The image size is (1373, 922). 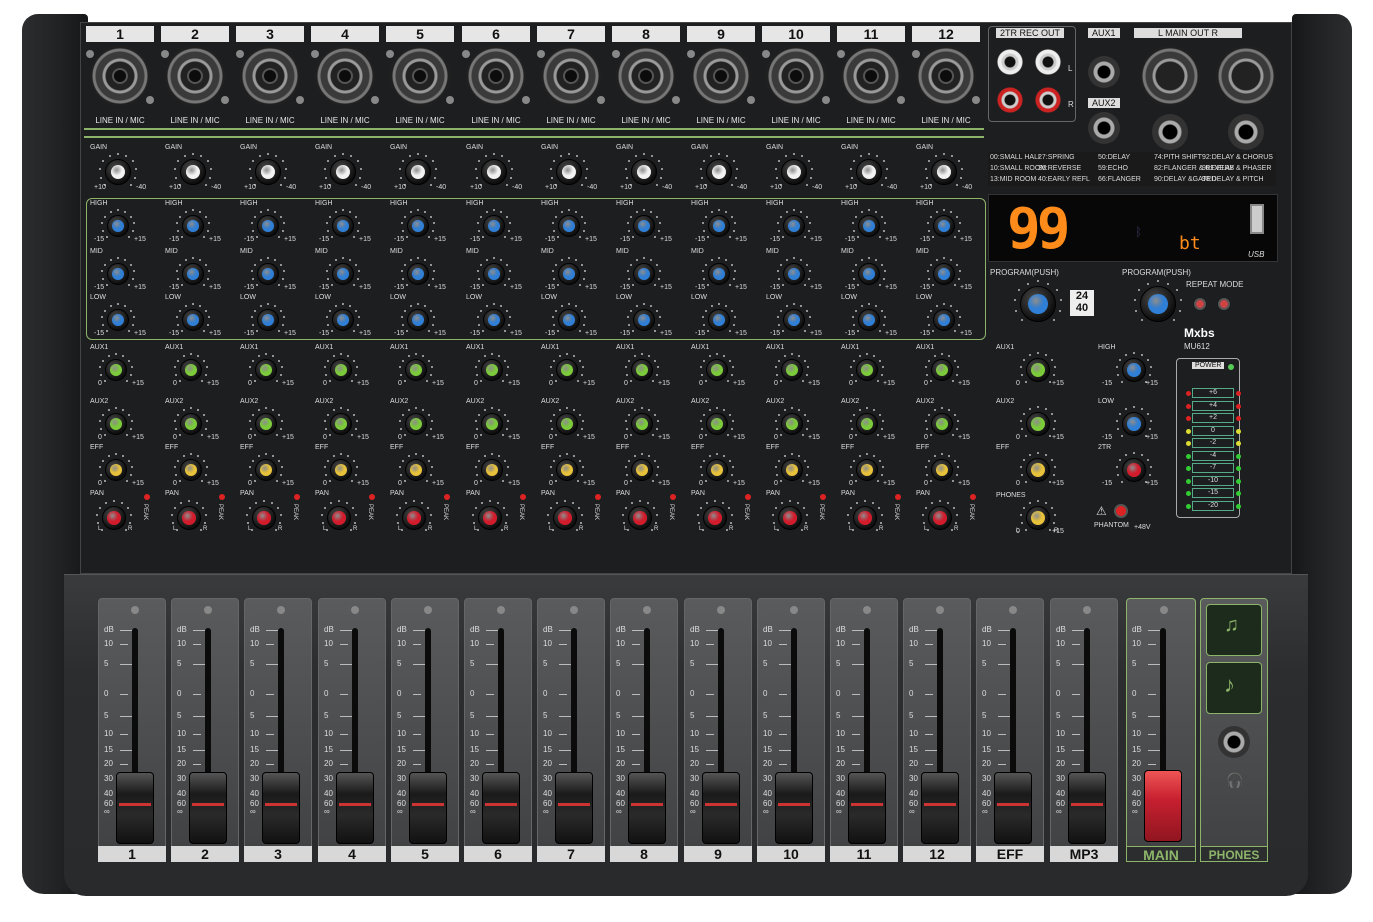 What do you see at coordinates (1134, 424) in the screenshot?
I see `master-low-knob` at bounding box center [1134, 424].